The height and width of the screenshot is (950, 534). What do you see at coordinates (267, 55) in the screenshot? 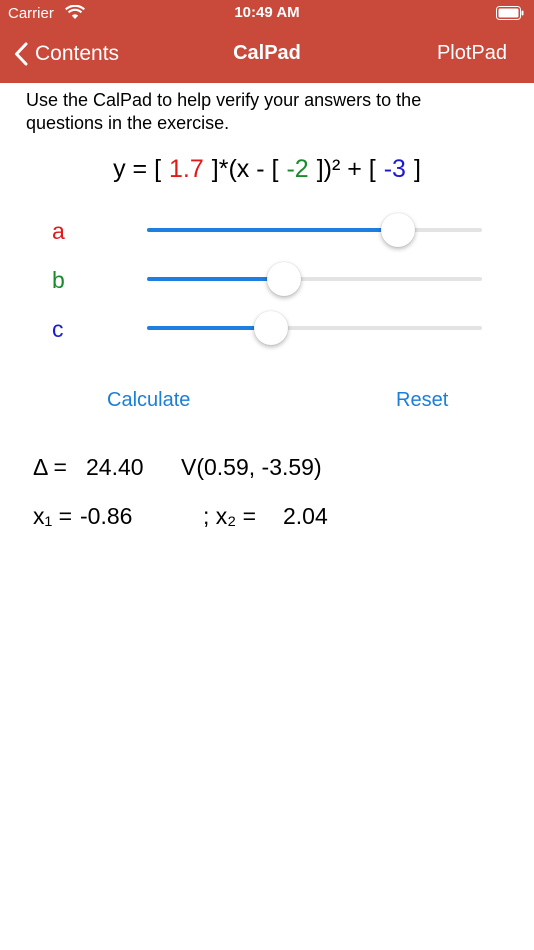
I see `navigation-bar: Contents CalPad PlotPad` at bounding box center [267, 55].